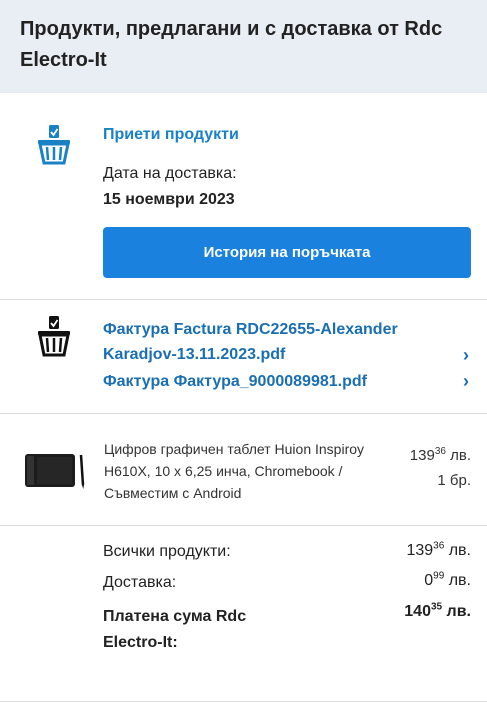 This screenshot has height=702, width=487. Describe the element at coordinates (169, 199) in the screenshot. I see `delivery-date-value: 15 ноември 2023` at that location.